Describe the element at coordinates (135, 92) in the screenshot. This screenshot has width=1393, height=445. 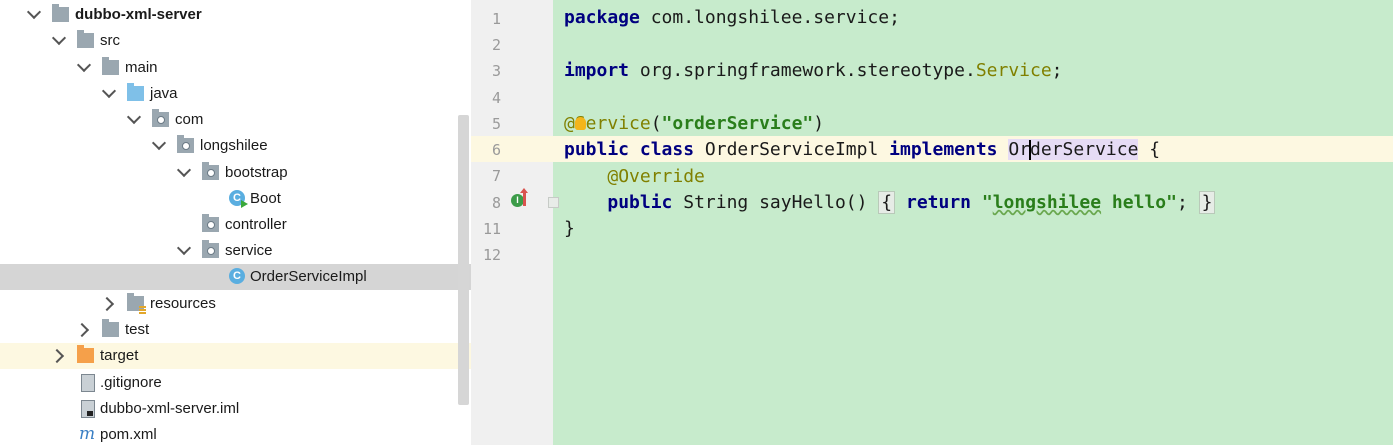
I see `source-folder-icon` at that location.